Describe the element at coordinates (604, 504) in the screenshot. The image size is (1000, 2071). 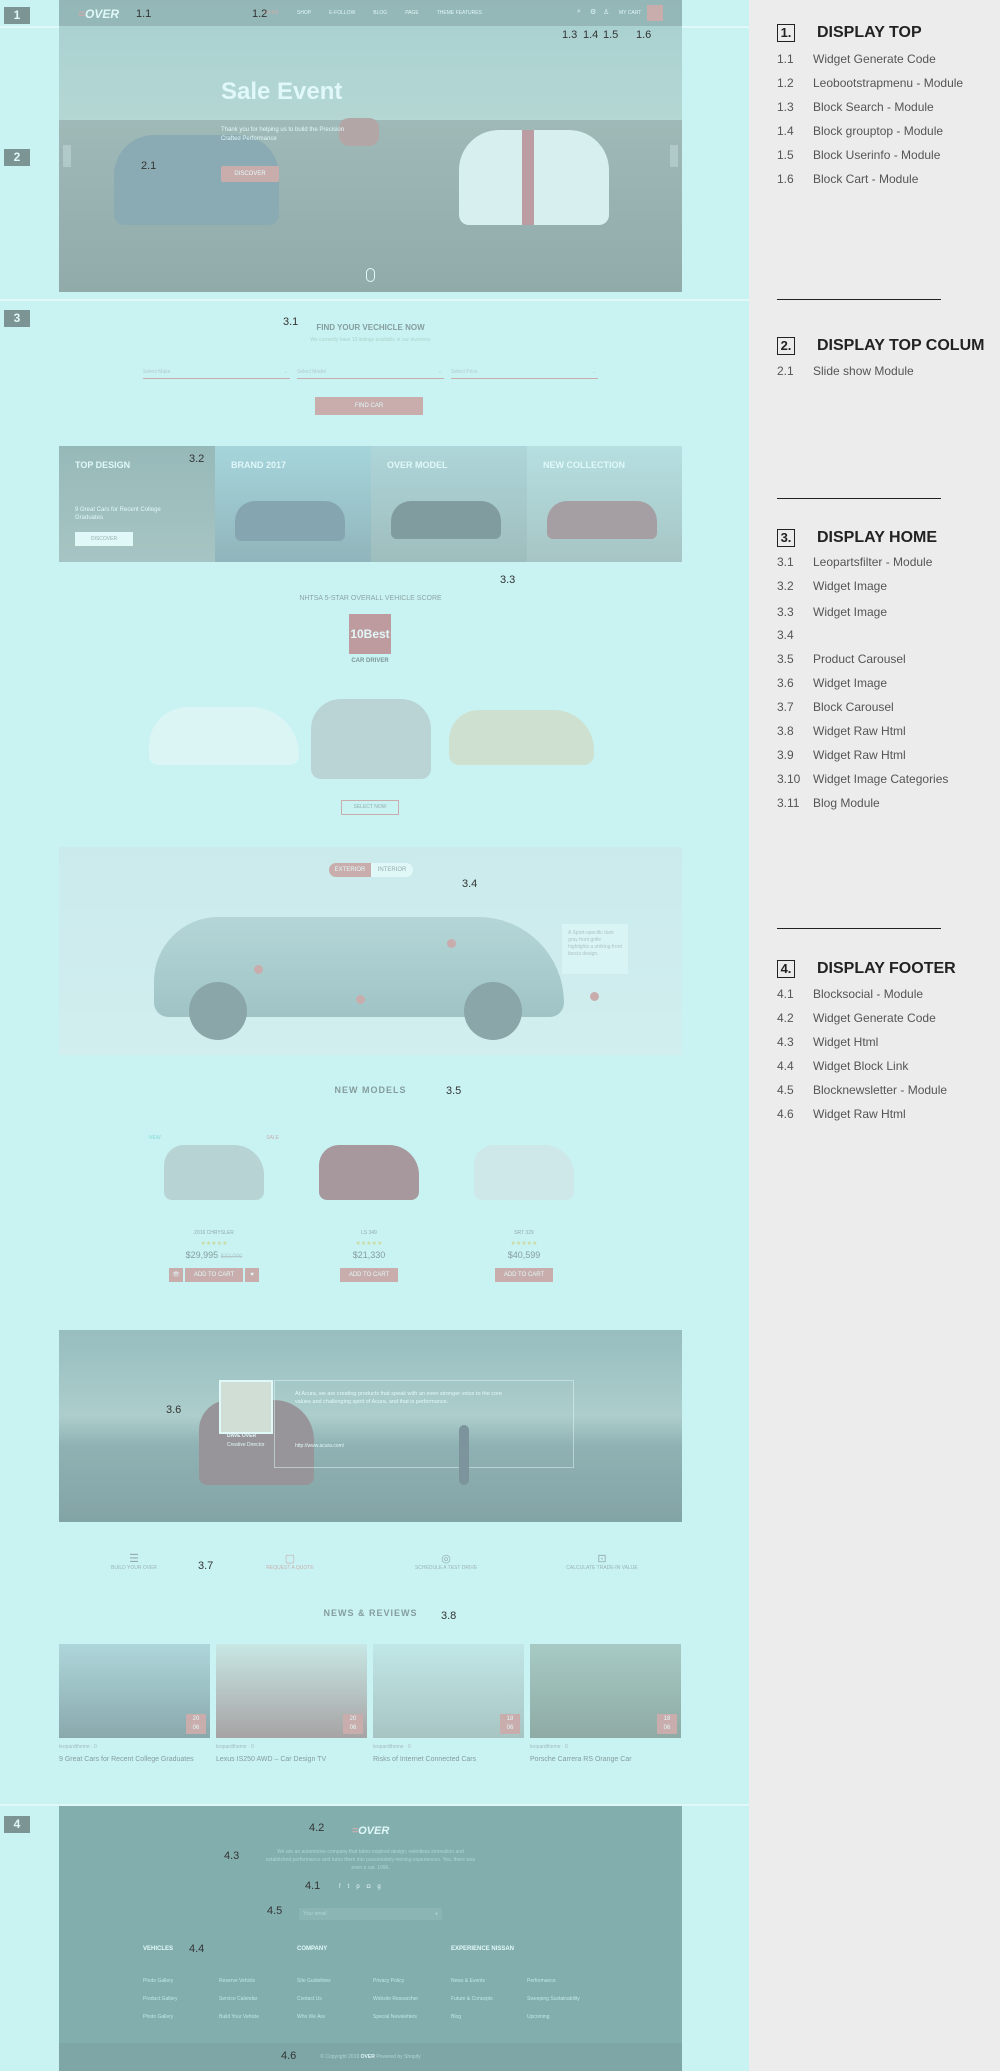
I see `tile-new-collection: NEW COLLECTION` at that location.